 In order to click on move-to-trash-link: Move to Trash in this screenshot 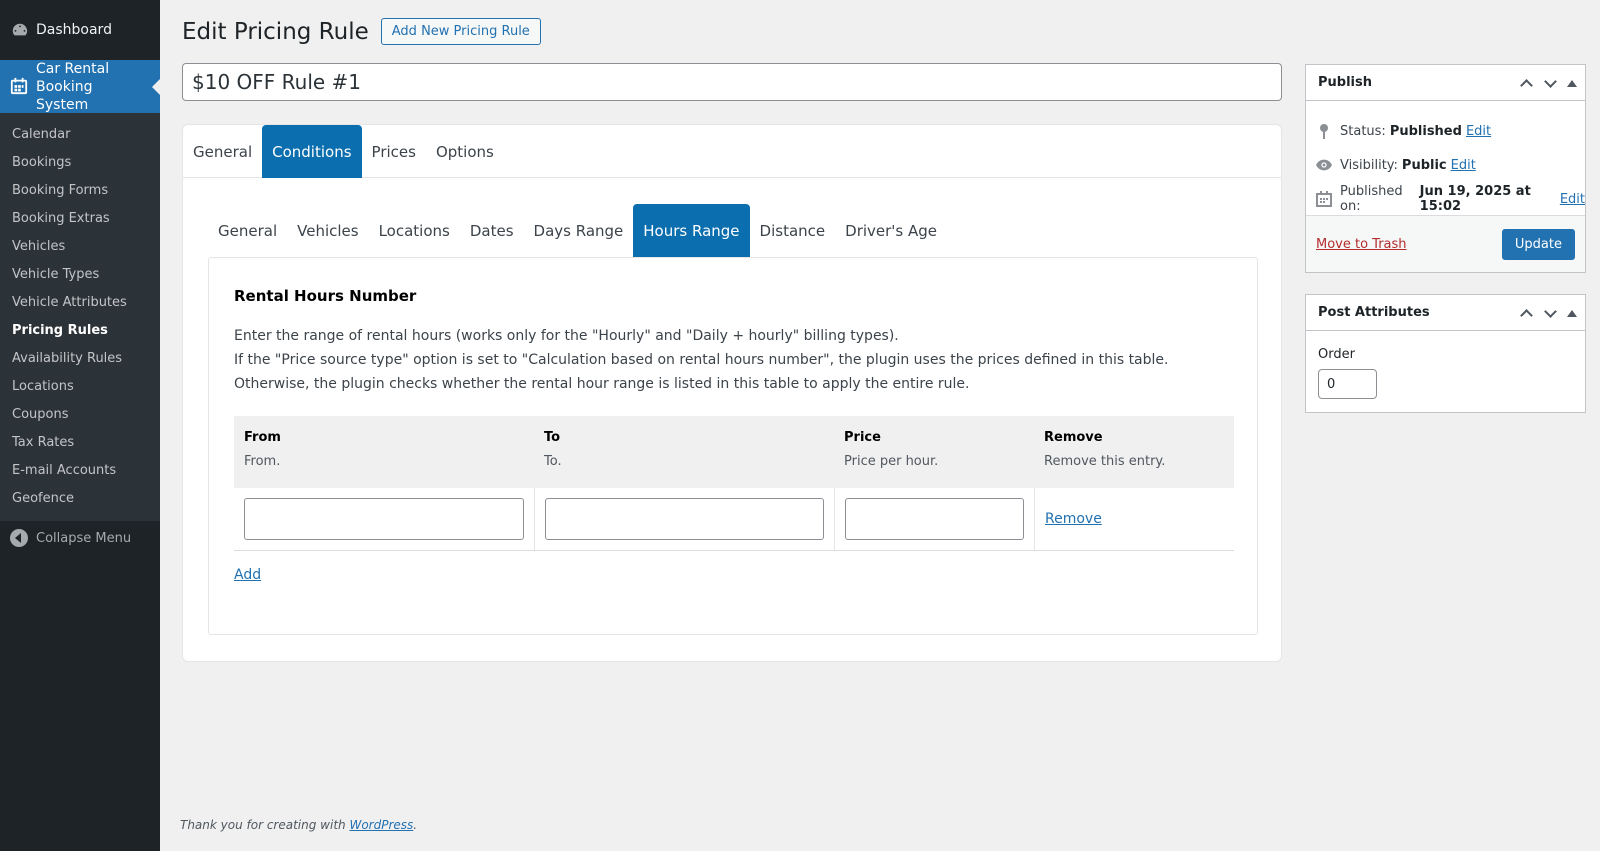, I will do `click(1361, 244)`.